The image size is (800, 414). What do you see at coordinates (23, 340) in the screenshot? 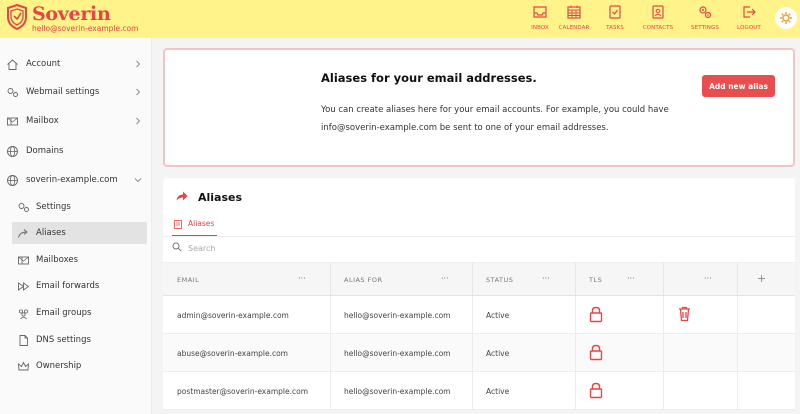
I see `document-icon` at bounding box center [23, 340].